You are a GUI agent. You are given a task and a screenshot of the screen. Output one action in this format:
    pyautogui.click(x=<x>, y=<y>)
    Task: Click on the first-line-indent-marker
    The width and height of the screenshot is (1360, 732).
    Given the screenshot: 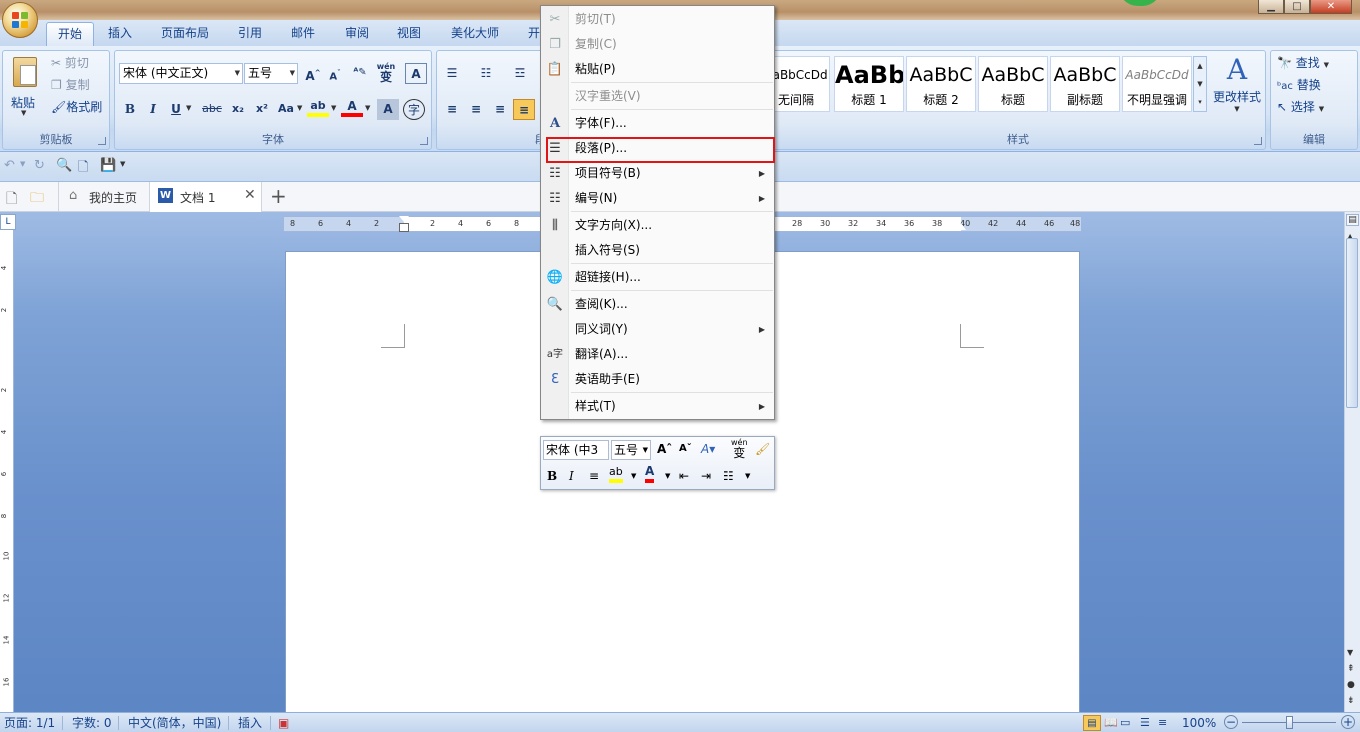 What is the action you would take?
    pyautogui.click(x=404, y=219)
    